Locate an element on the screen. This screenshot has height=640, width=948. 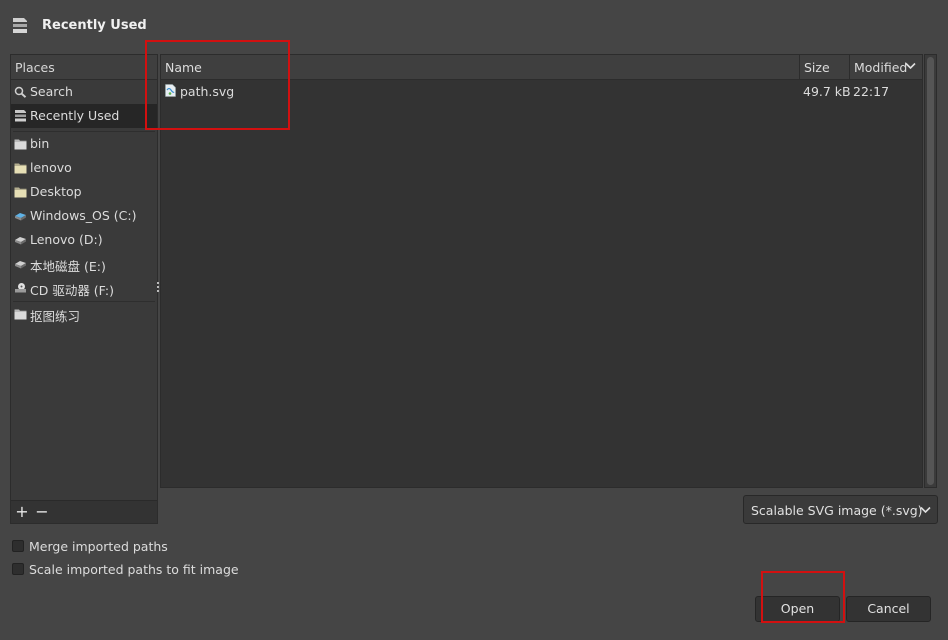
place-local-disk-e: 本地磁盘 (E:) is located at coordinates (84, 264).